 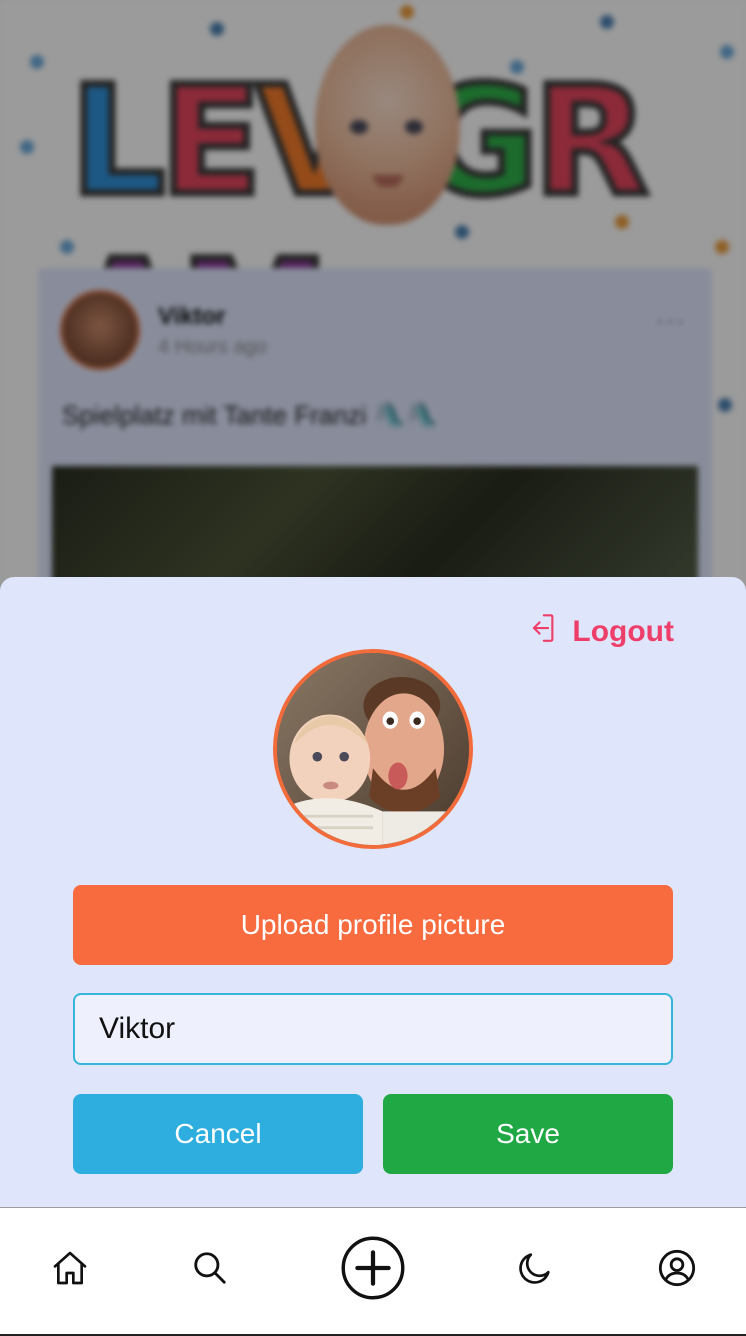 What do you see at coordinates (528, 1134) in the screenshot?
I see `save-button: Save` at bounding box center [528, 1134].